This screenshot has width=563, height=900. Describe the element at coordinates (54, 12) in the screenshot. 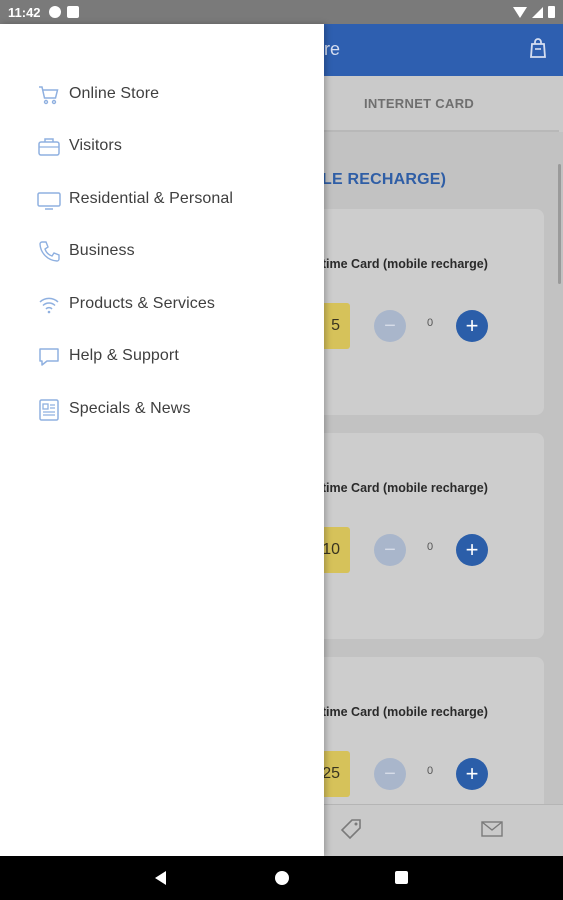

I see `f-icon` at that location.